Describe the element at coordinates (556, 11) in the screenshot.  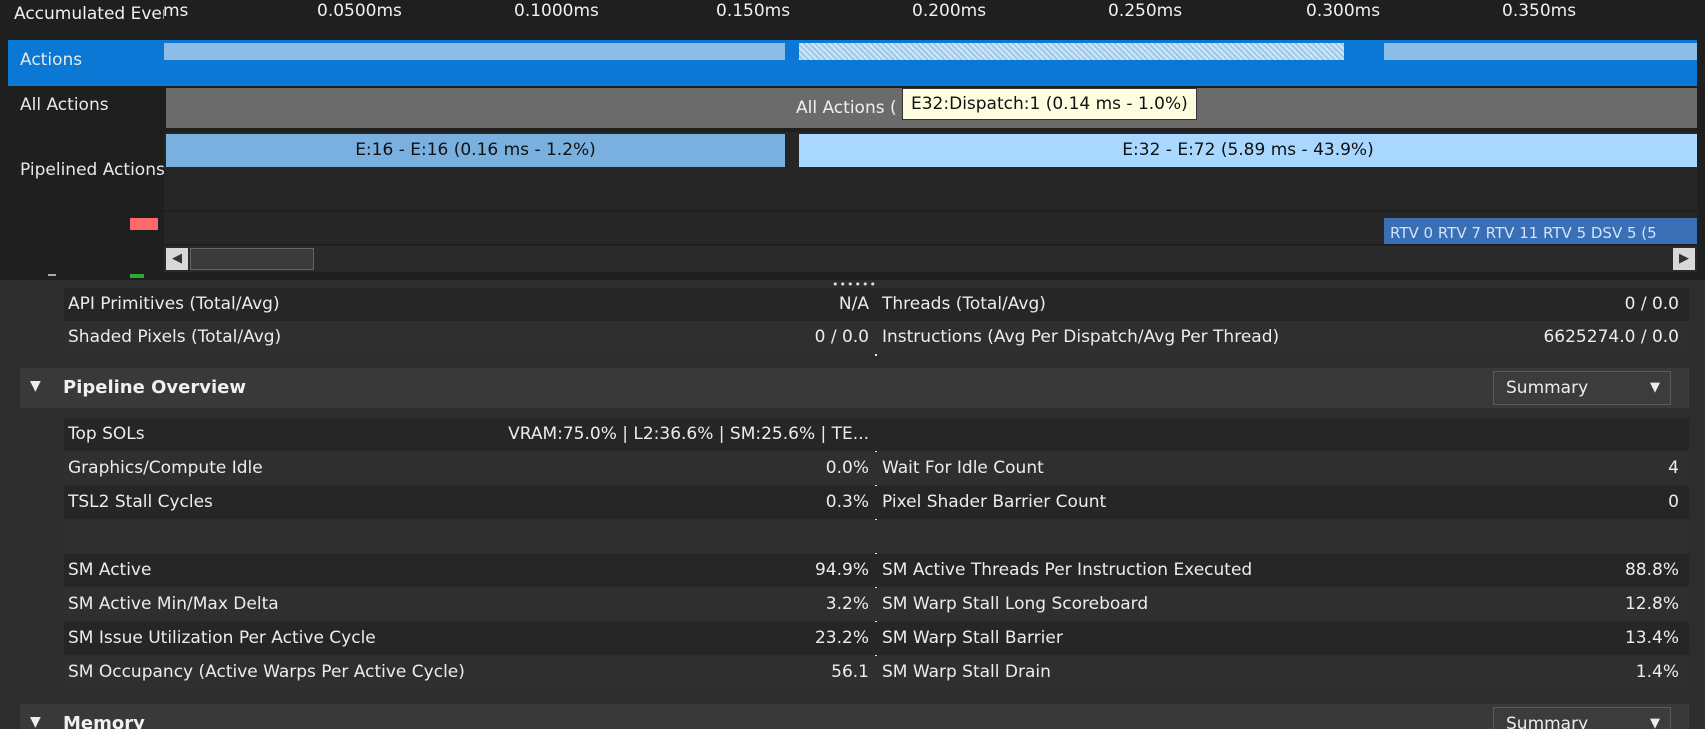
I see `ruler-tick: 0.1000ms` at that location.